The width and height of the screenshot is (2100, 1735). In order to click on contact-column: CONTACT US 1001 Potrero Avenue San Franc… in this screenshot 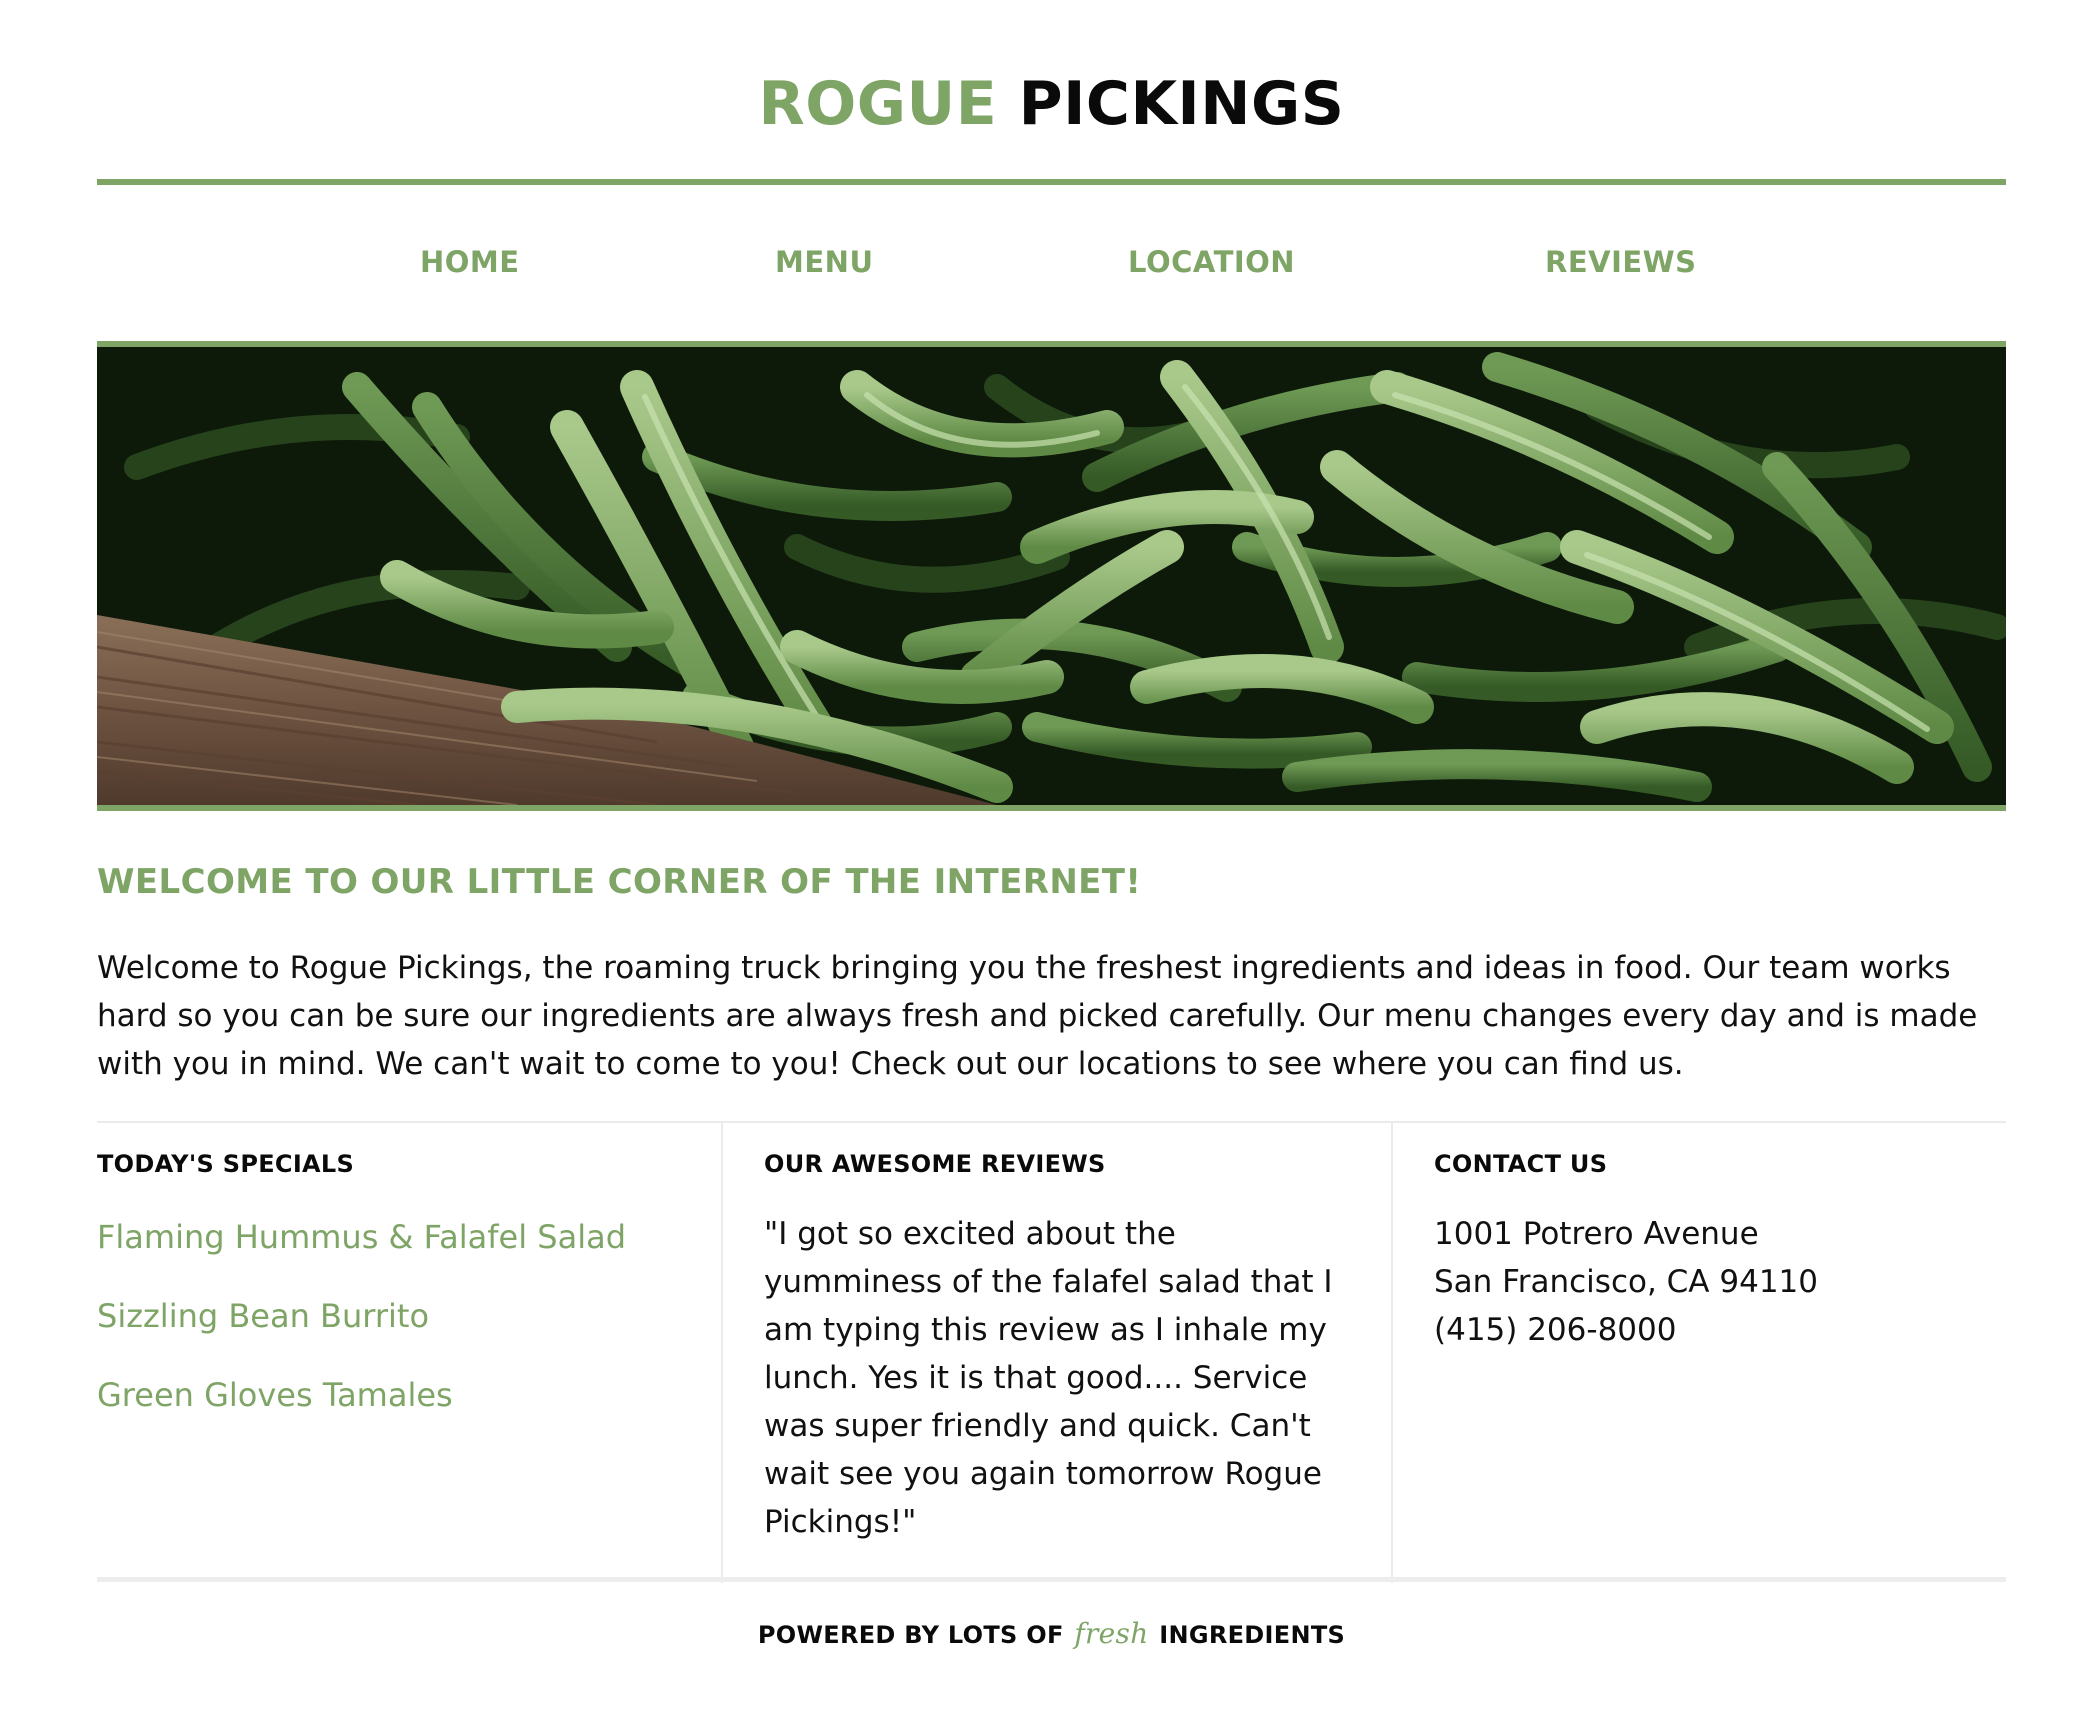, I will do `click(1699, 1353)`.